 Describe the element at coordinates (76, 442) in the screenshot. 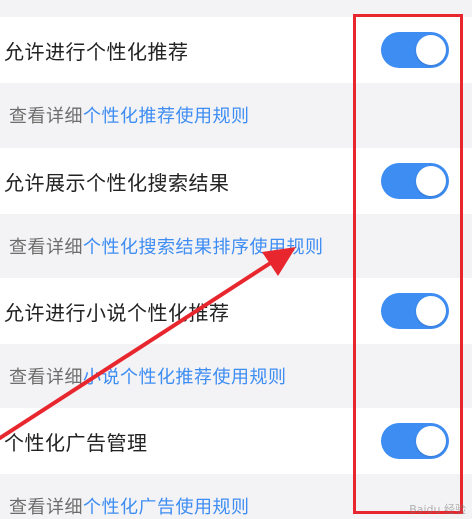

I see `setting-label: 个性化广告管理` at that location.